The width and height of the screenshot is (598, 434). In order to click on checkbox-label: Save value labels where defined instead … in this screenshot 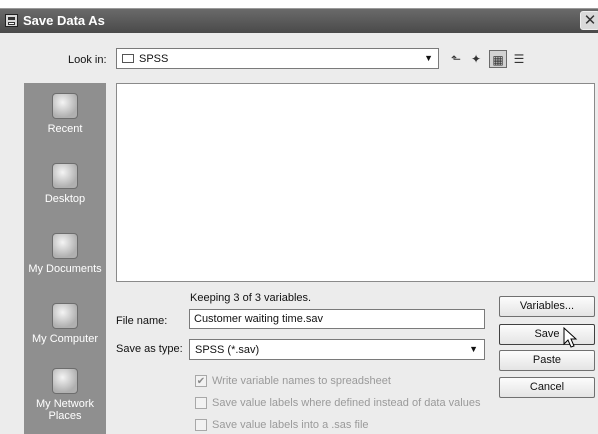, I will do `click(346, 403)`.